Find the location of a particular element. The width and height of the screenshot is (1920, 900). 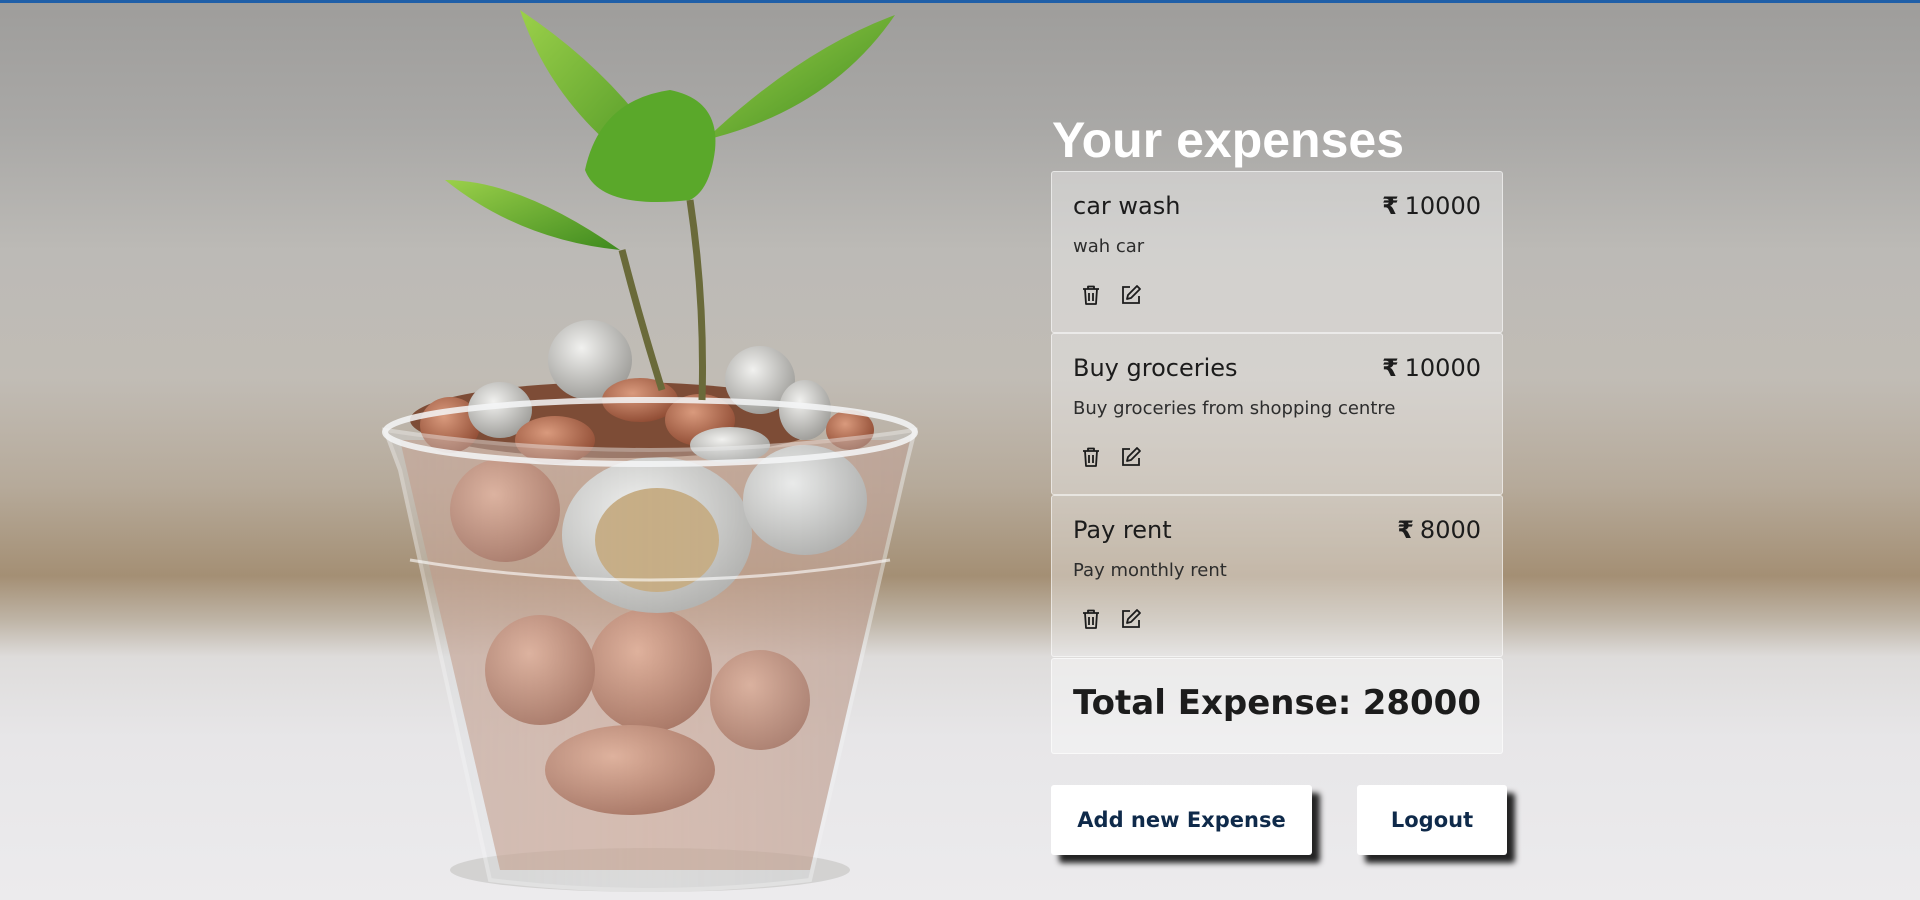

expense-card: Pay rent ₹8000 Pay monthly rent is located at coordinates (1277, 576).